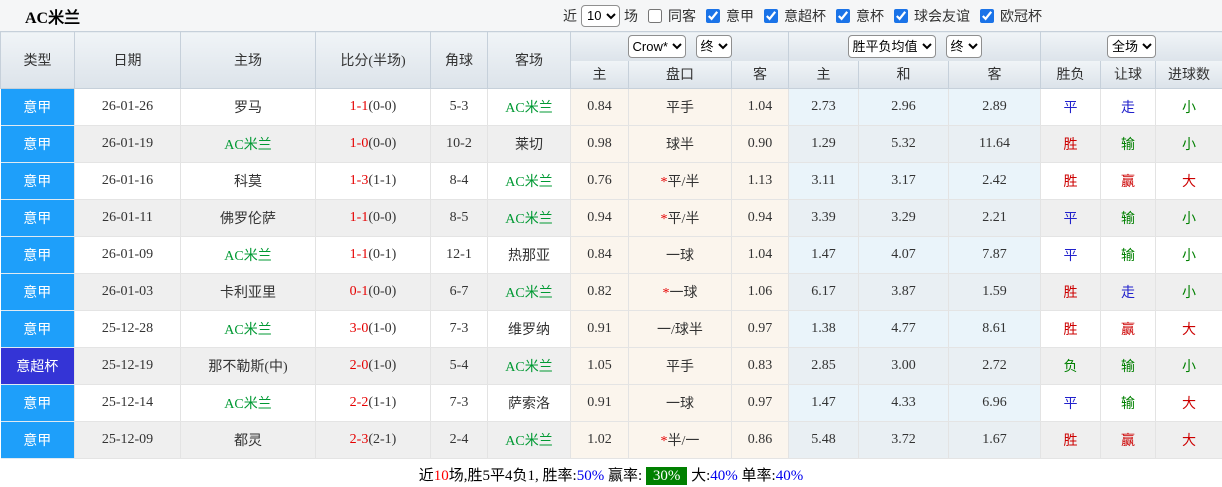  I want to click on avg-type-select: 胜平负均值, so click(892, 46).